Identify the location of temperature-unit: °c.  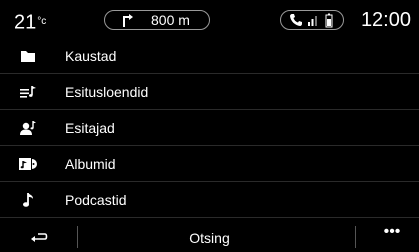
(42, 21).